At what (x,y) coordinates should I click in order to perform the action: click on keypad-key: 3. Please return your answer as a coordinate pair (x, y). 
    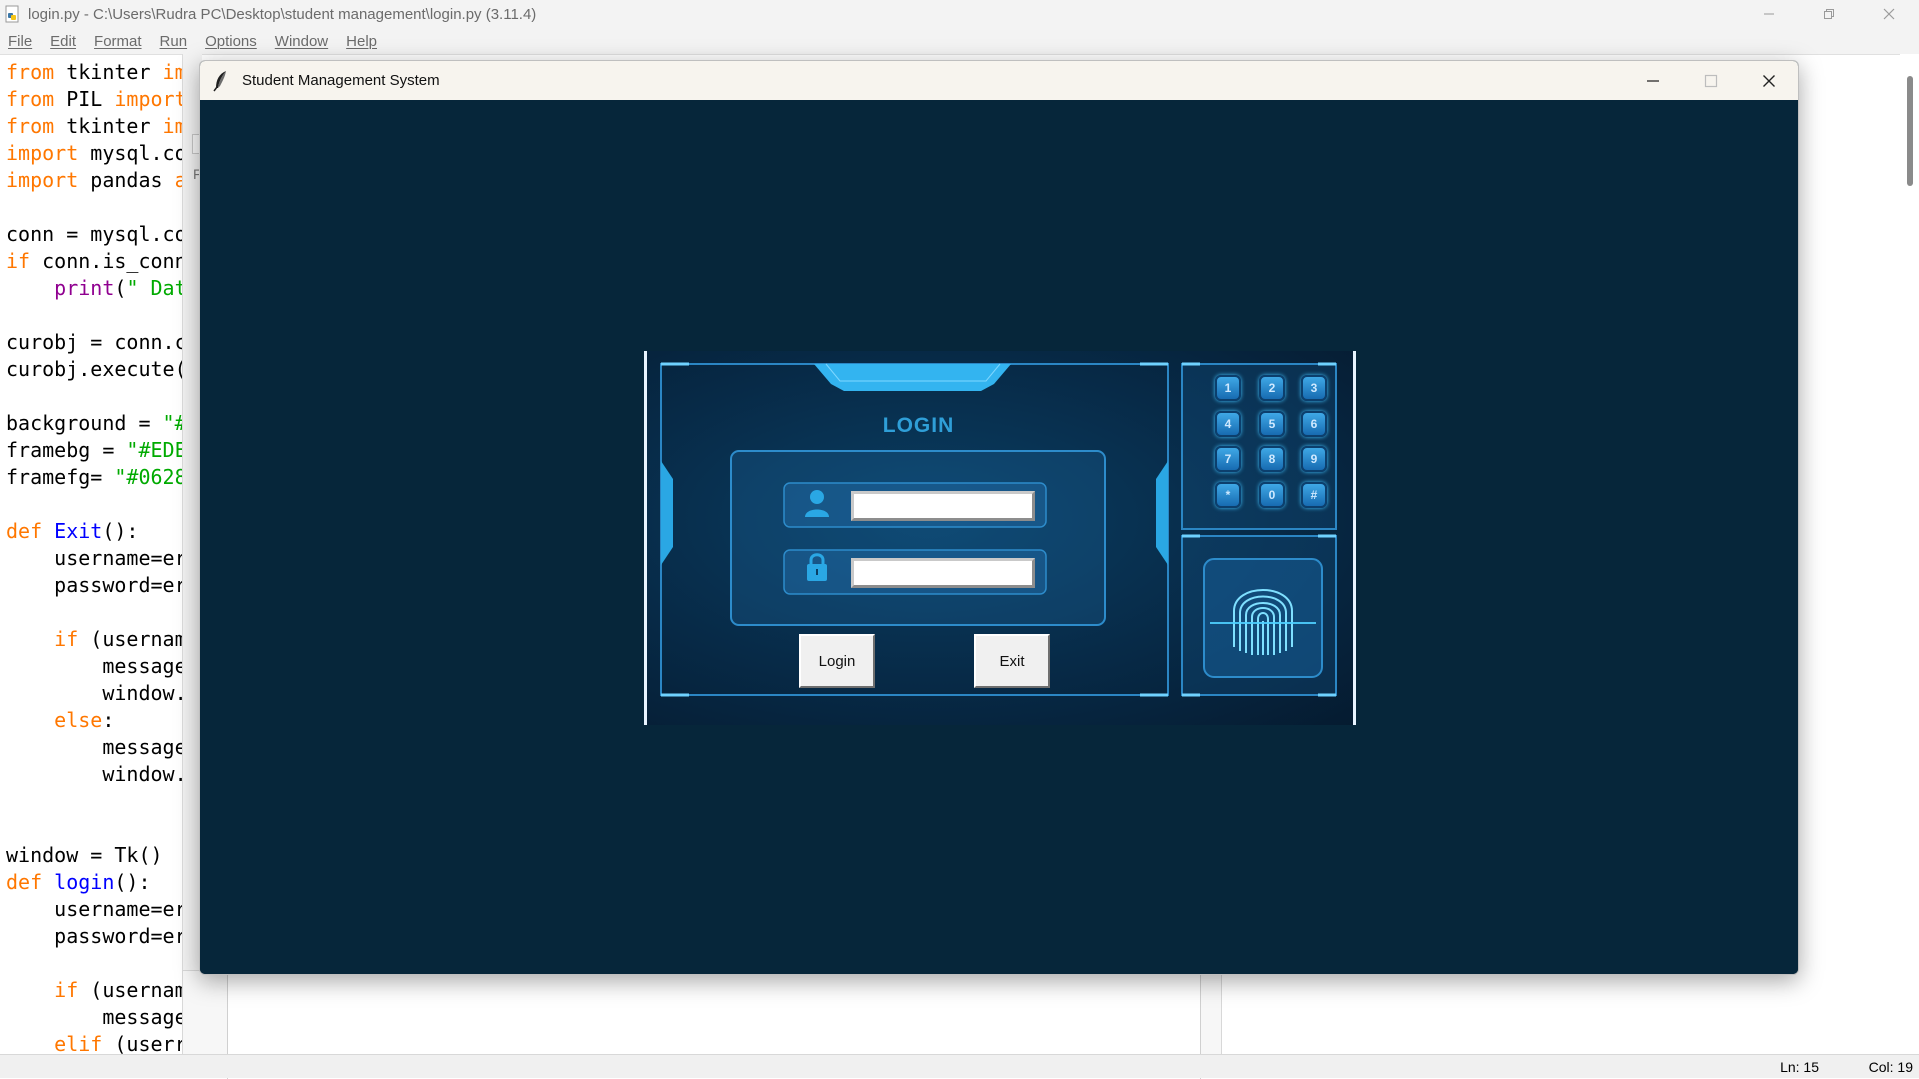
    Looking at the image, I should click on (1314, 388).